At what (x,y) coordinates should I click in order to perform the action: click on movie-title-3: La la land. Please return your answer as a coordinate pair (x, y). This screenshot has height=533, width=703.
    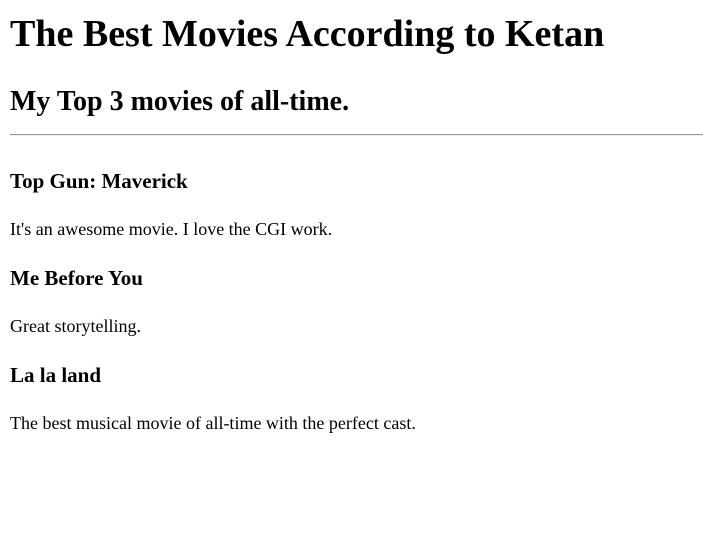
    Looking at the image, I should click on (56, 375).